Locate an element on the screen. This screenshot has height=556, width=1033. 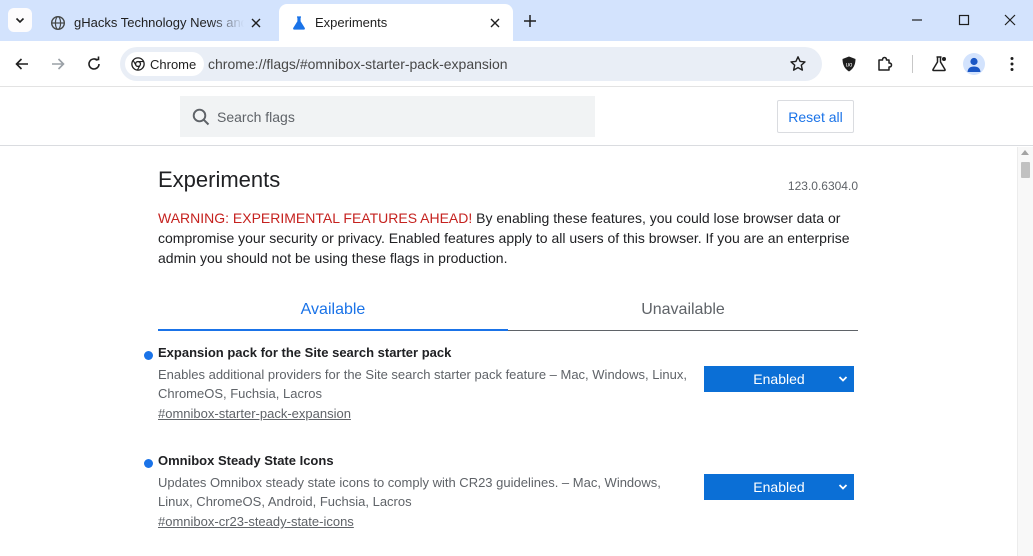
tab-search-button is located at coordinates (20, 20).